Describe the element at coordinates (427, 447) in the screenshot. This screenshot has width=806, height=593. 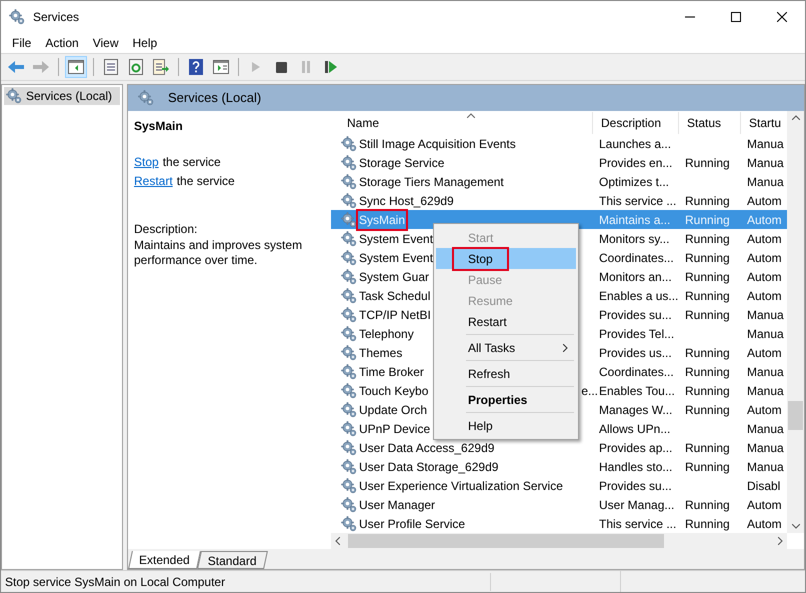
I see `service-name: User Data Access_629d9` at that location.